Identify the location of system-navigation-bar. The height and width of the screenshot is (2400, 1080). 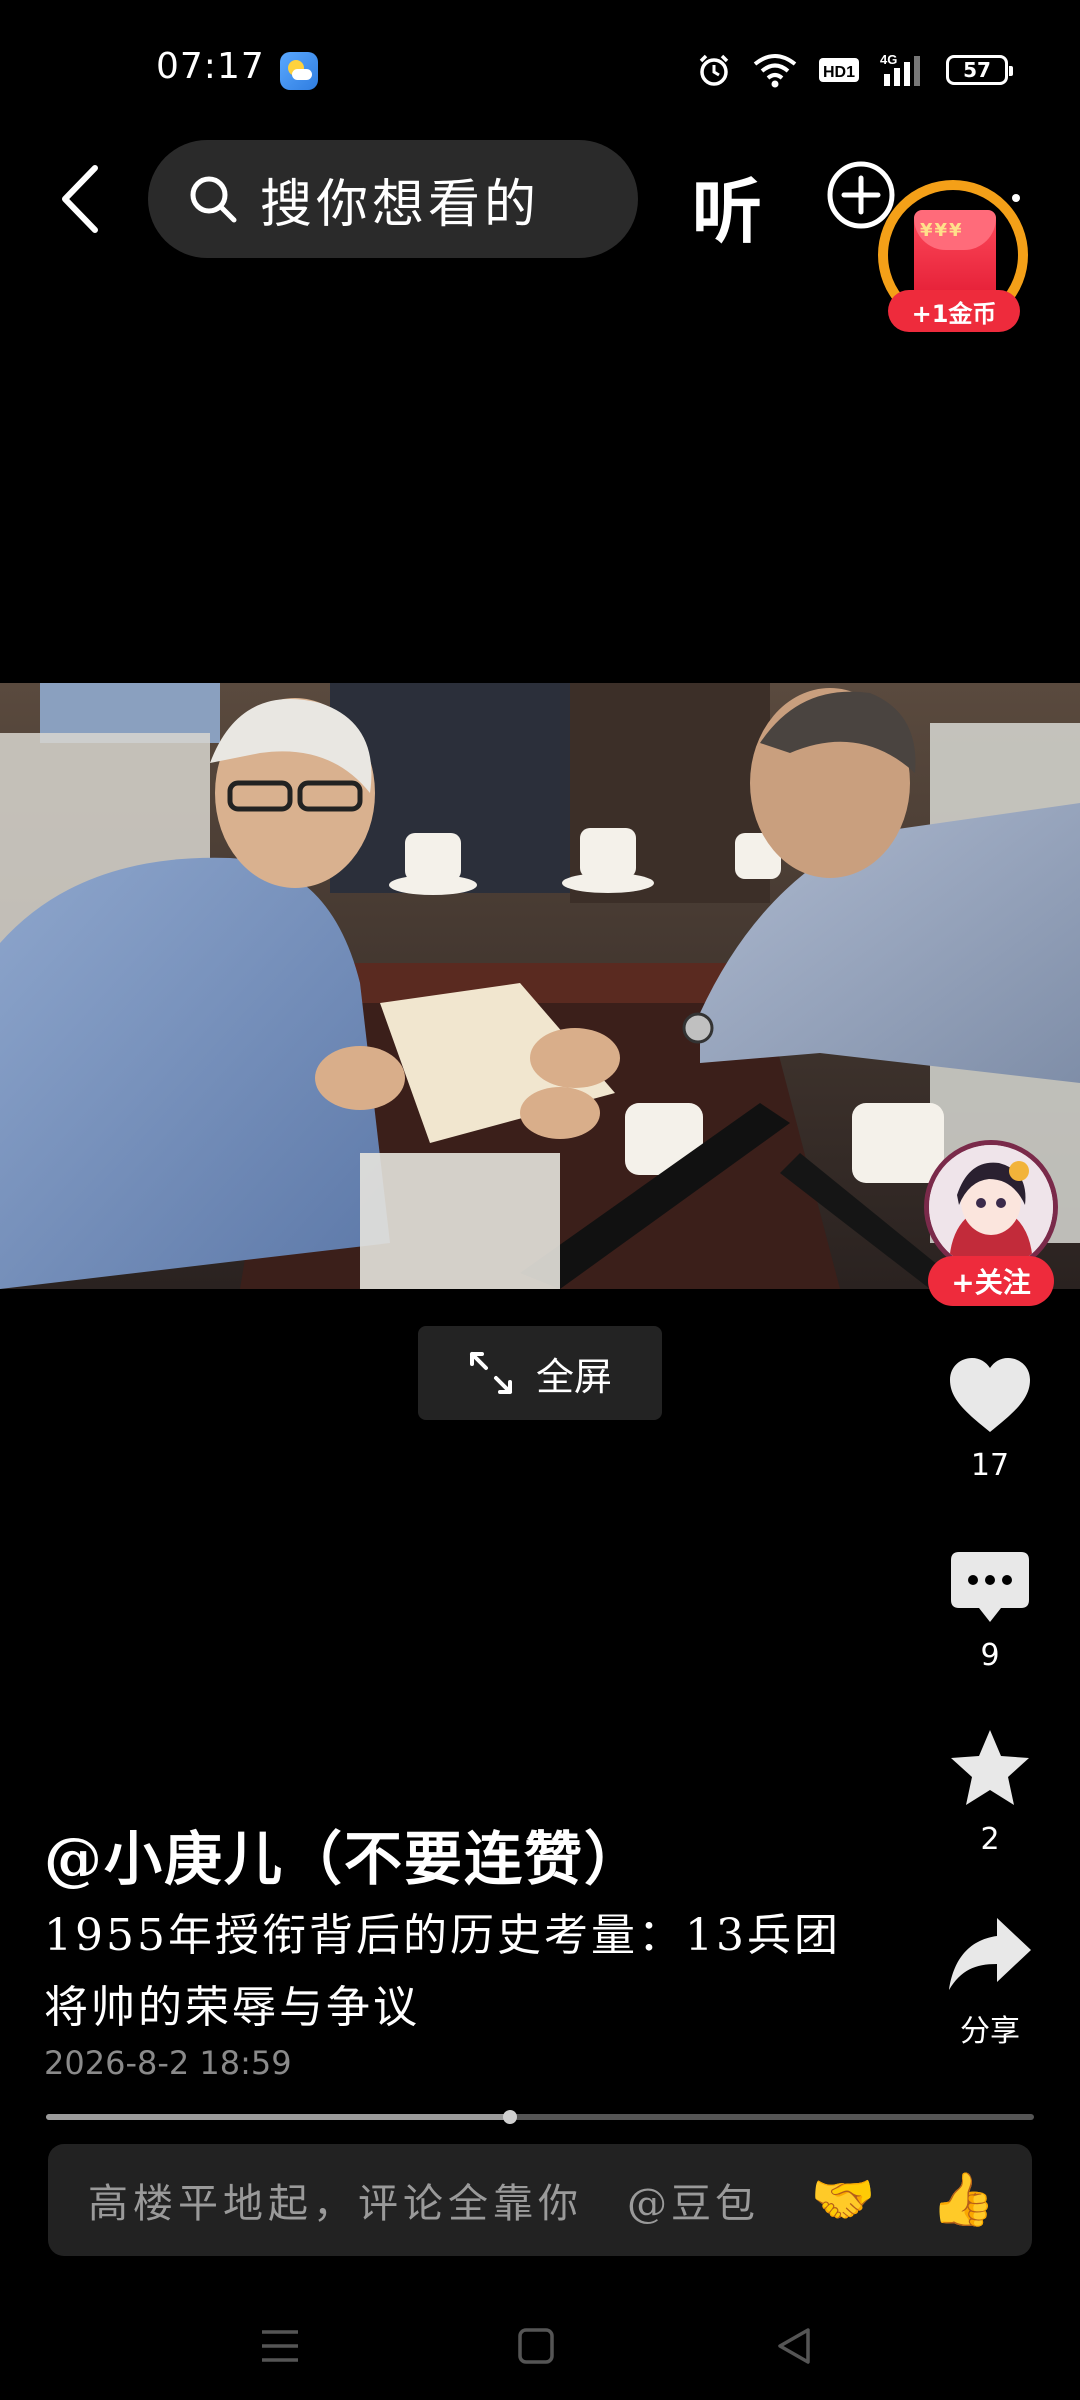
(540, 2345).